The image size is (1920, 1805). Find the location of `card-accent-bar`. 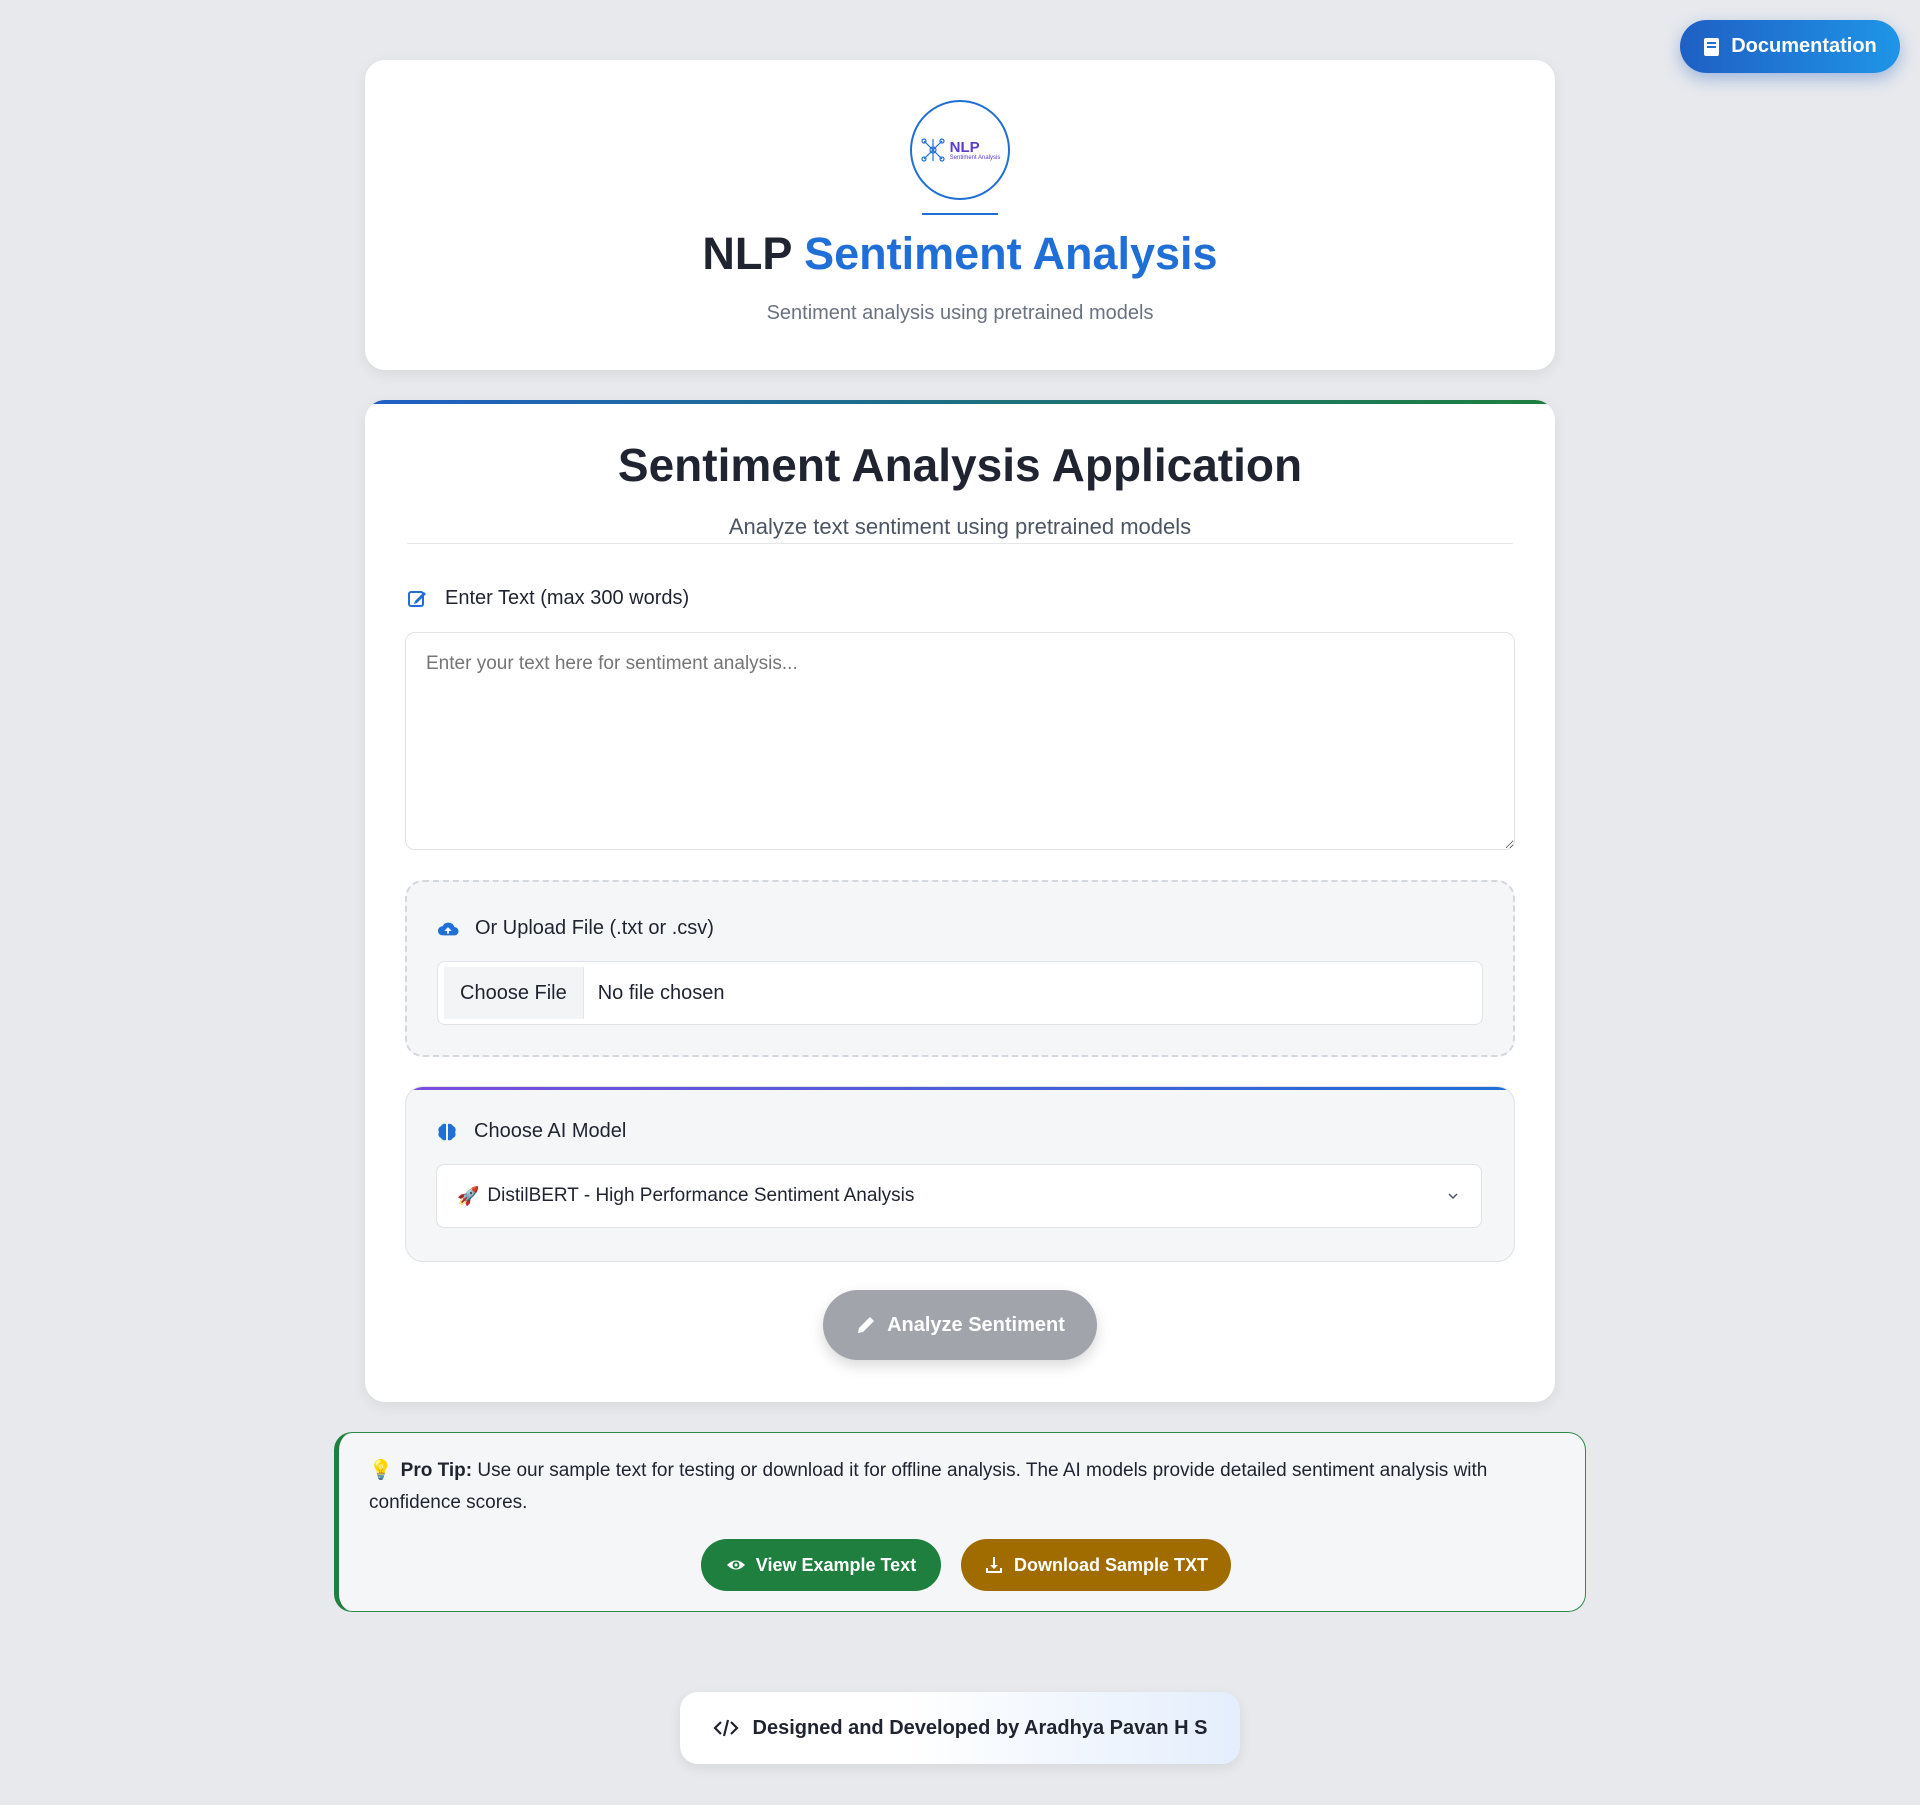

card-accent-bar is located at coordinates (960, 402).